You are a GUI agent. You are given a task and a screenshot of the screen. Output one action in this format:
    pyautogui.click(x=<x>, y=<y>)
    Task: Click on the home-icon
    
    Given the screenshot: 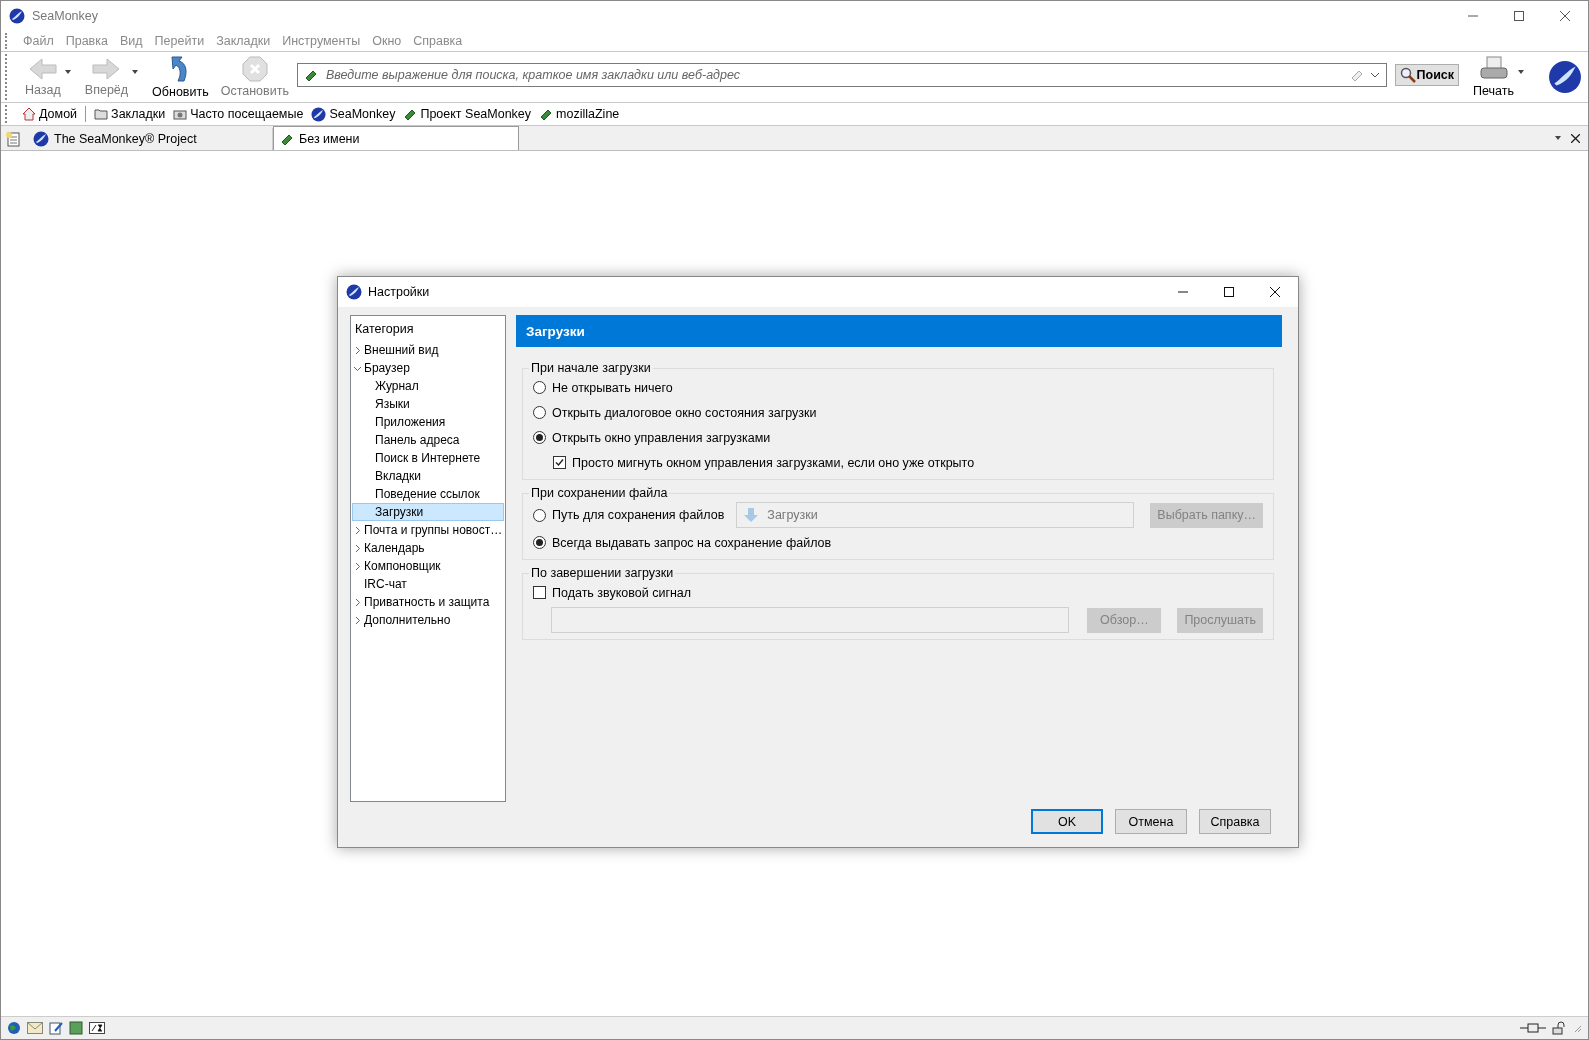 What is the action you would take?
    pyautogui.click(x=29, y=114)
    